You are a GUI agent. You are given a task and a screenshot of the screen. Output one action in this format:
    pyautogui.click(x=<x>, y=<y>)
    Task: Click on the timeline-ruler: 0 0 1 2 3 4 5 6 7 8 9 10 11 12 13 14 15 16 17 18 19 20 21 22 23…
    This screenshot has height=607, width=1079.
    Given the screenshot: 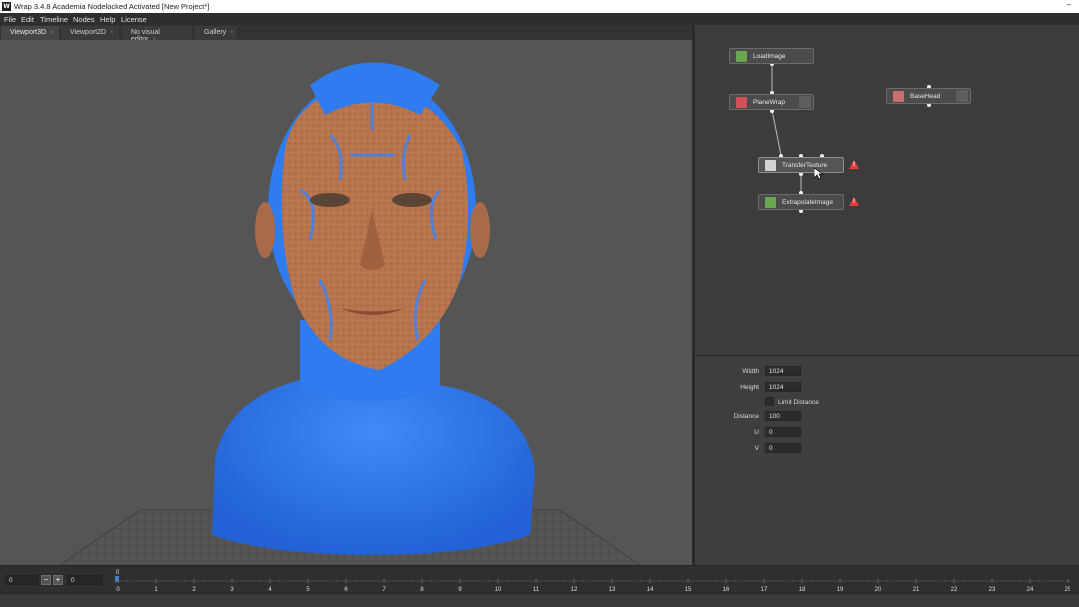 What is the action you would take?
    pyautogui.click(x=590, y=580)
    